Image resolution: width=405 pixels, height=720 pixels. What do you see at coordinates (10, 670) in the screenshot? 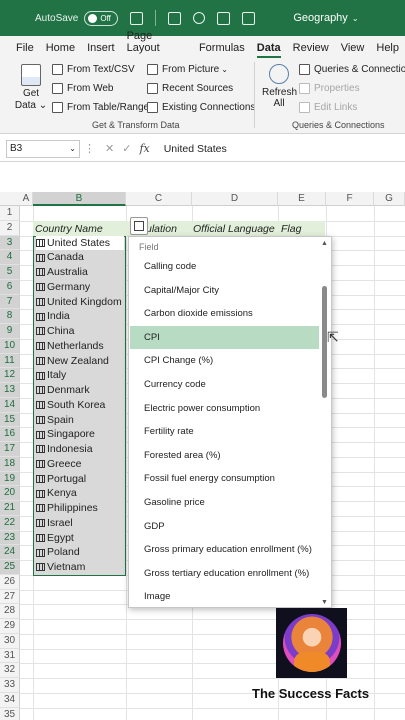
I see `row-header-32: 32` at bounding box center [10, 670].